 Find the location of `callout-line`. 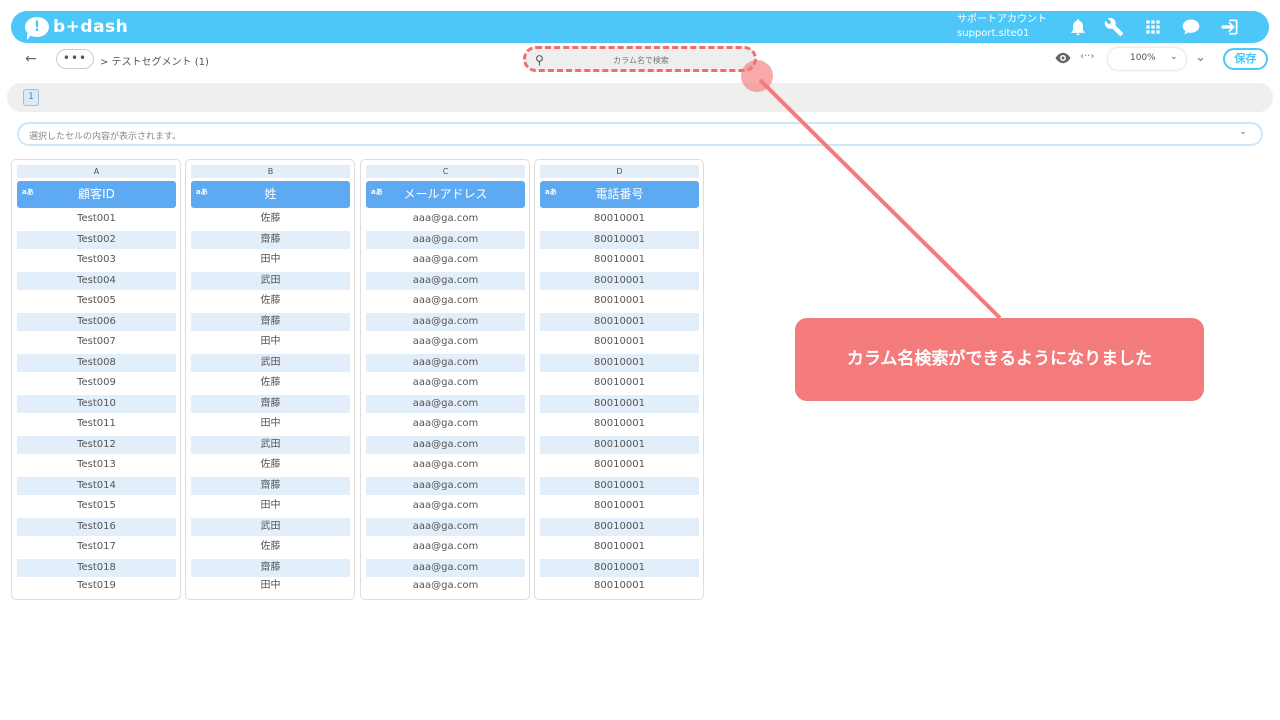

callout-line is located at coordinates (880, 199).